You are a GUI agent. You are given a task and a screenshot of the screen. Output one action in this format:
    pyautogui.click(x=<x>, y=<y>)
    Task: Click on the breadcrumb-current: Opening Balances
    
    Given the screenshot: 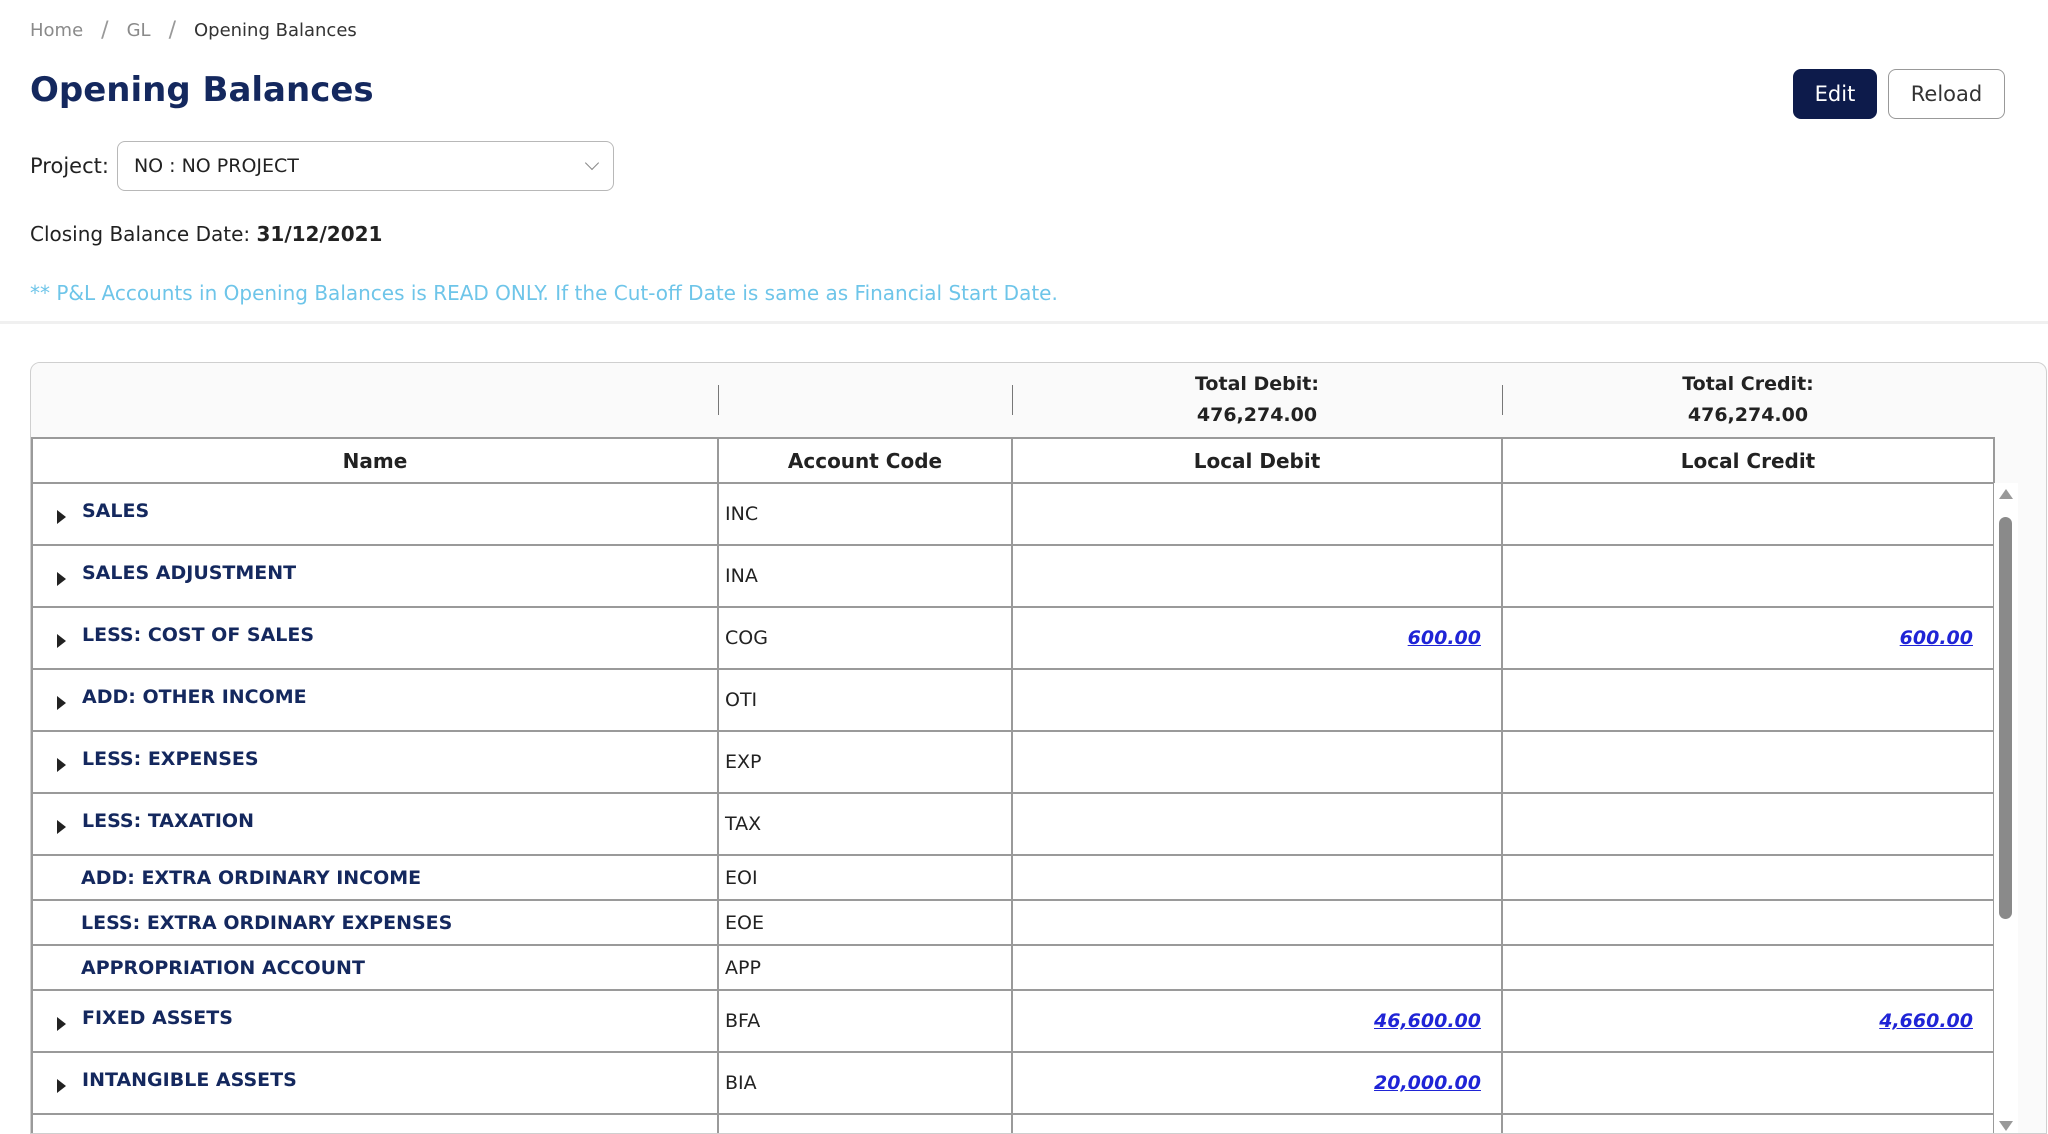 What is the action you would take?
    pyautogui.click(x=275, y=30)
    